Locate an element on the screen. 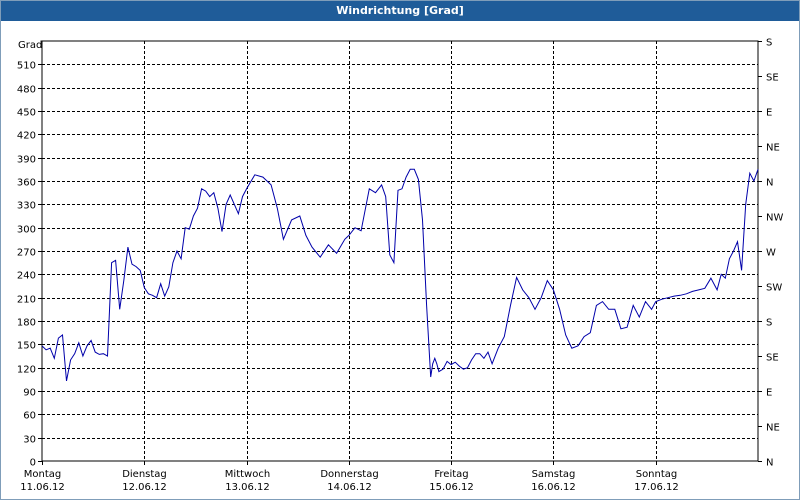  x-tick-label-date: 13.06.12 is located at coordinates (247, 487).